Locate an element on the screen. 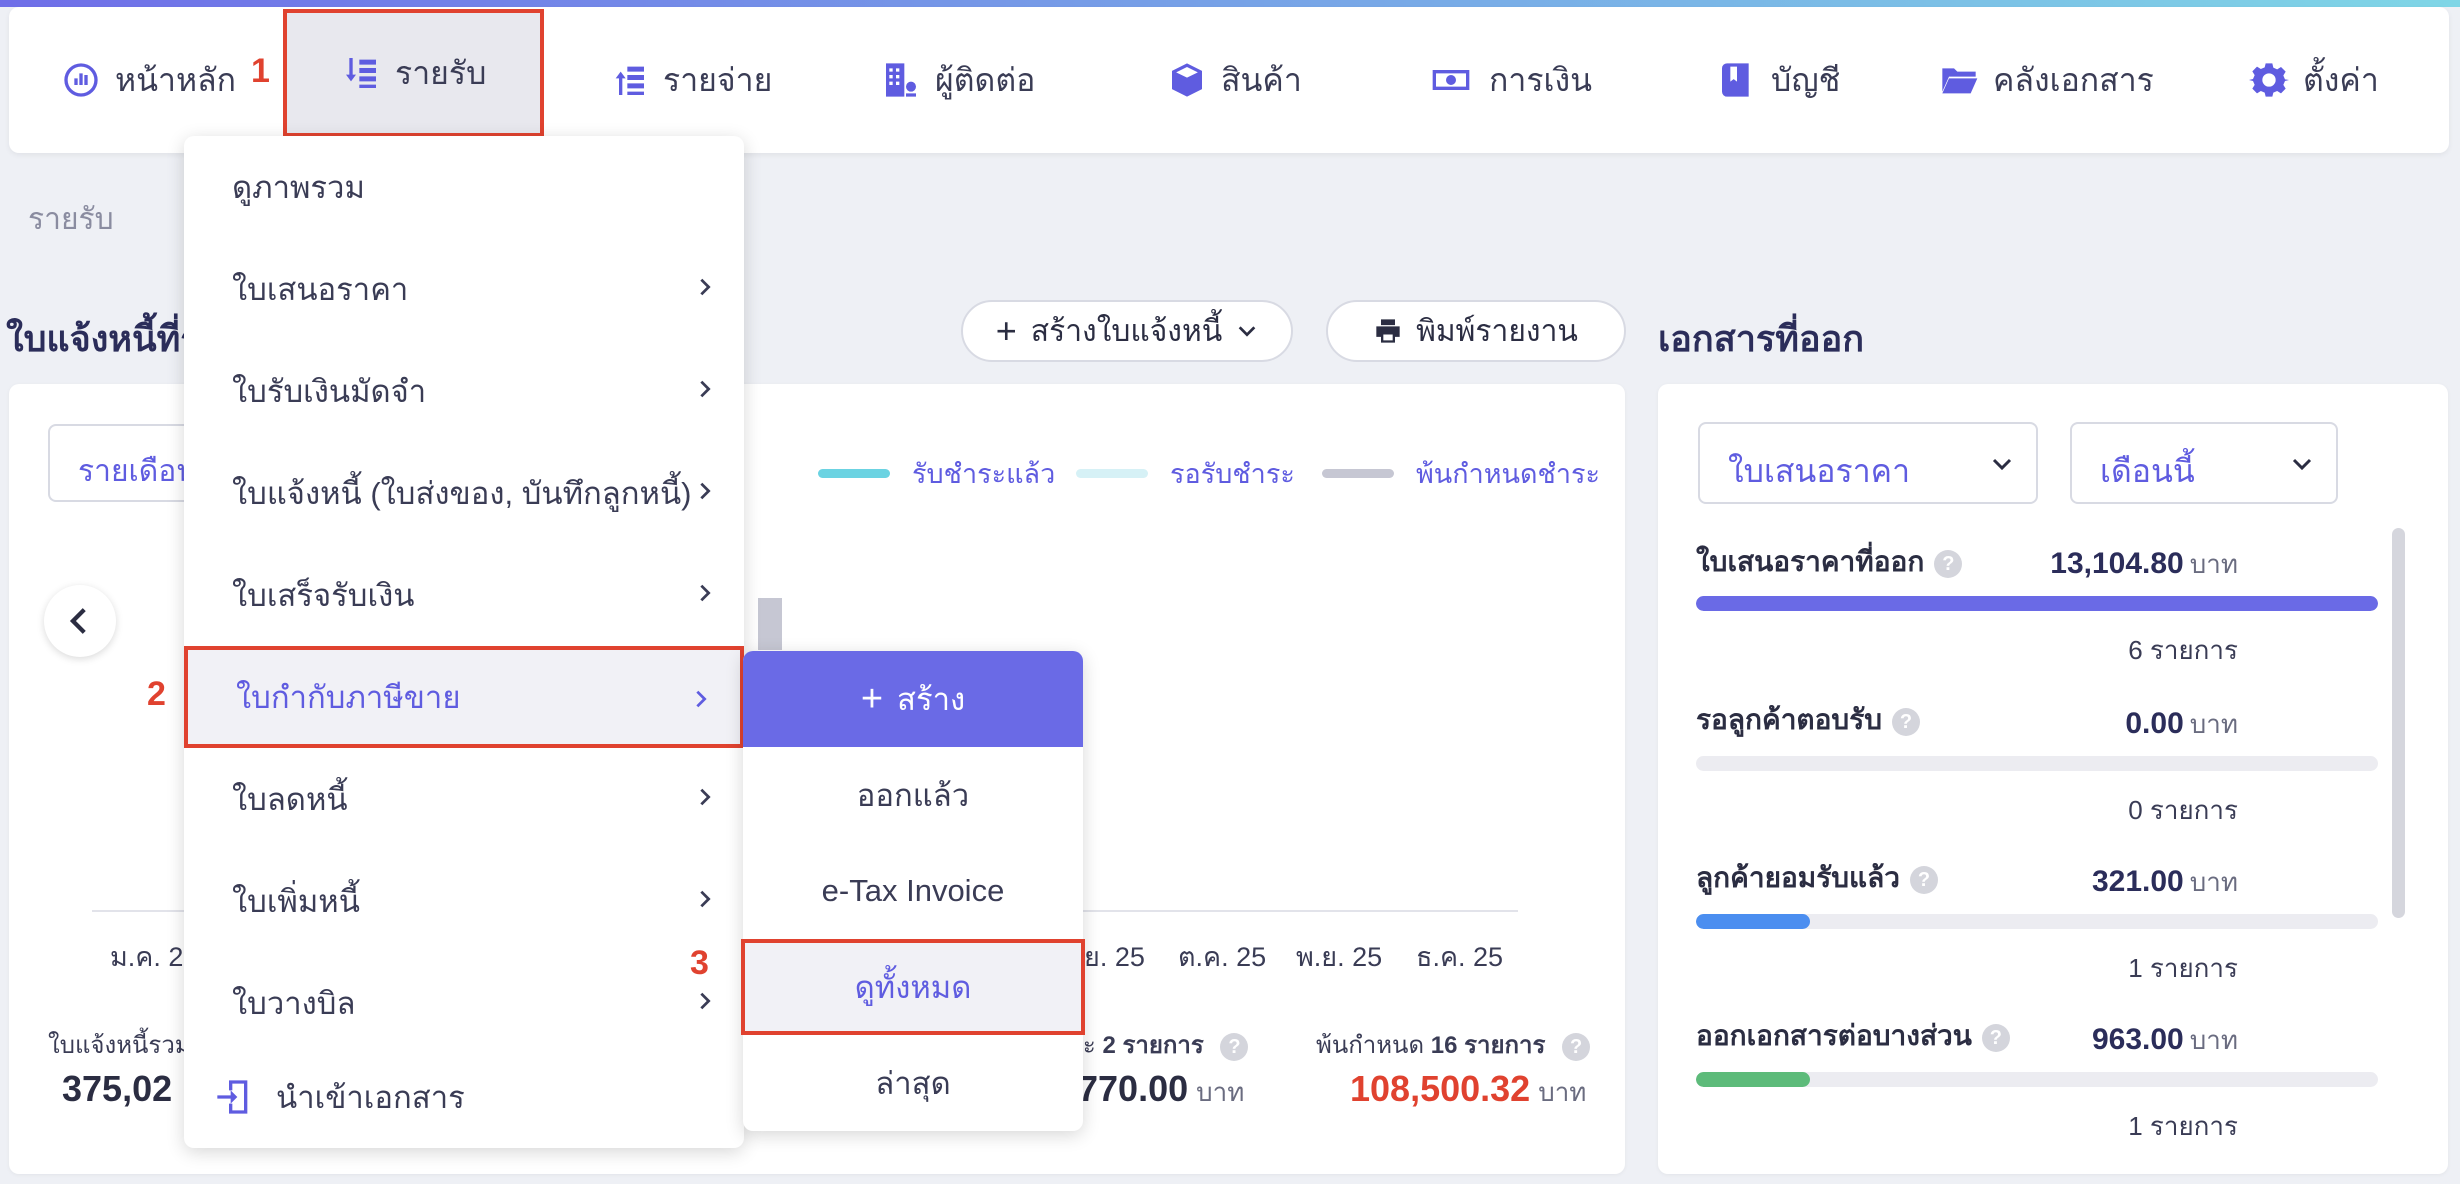 Image resolution: width=2460 pixels, height=1184 pixels. menu-item-debit-note: ใบเพิ่มหนี้ is located at coordinates (464, 901).